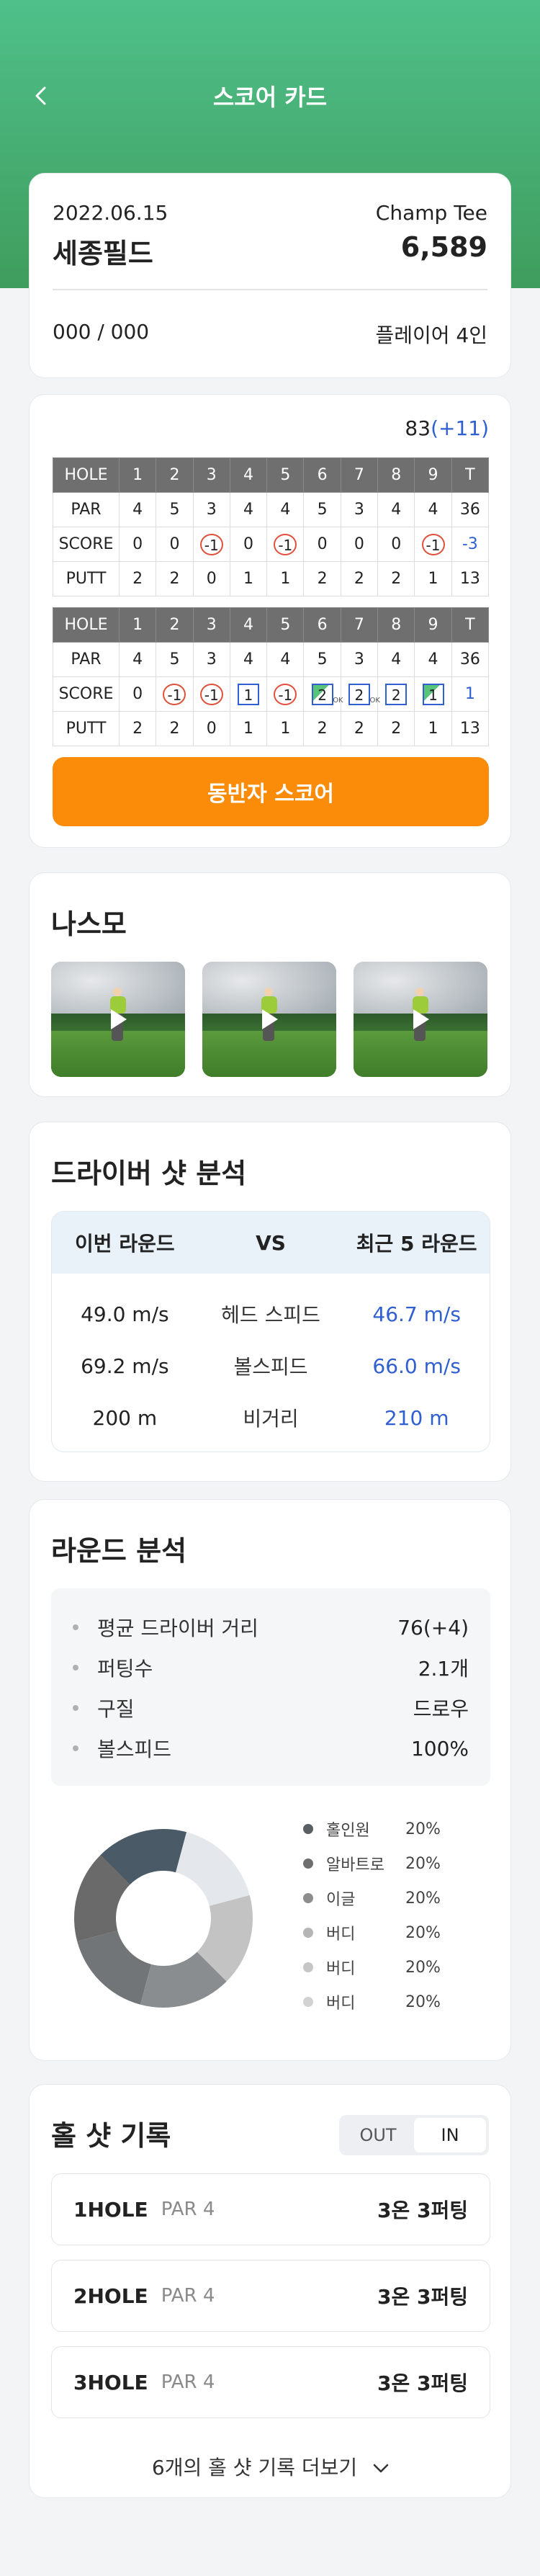 The image size is (540, 2576). Describe the element at coordinates (364, 694) in the screenshot. I see `double-bogey-marker: 2 OK` at that location.